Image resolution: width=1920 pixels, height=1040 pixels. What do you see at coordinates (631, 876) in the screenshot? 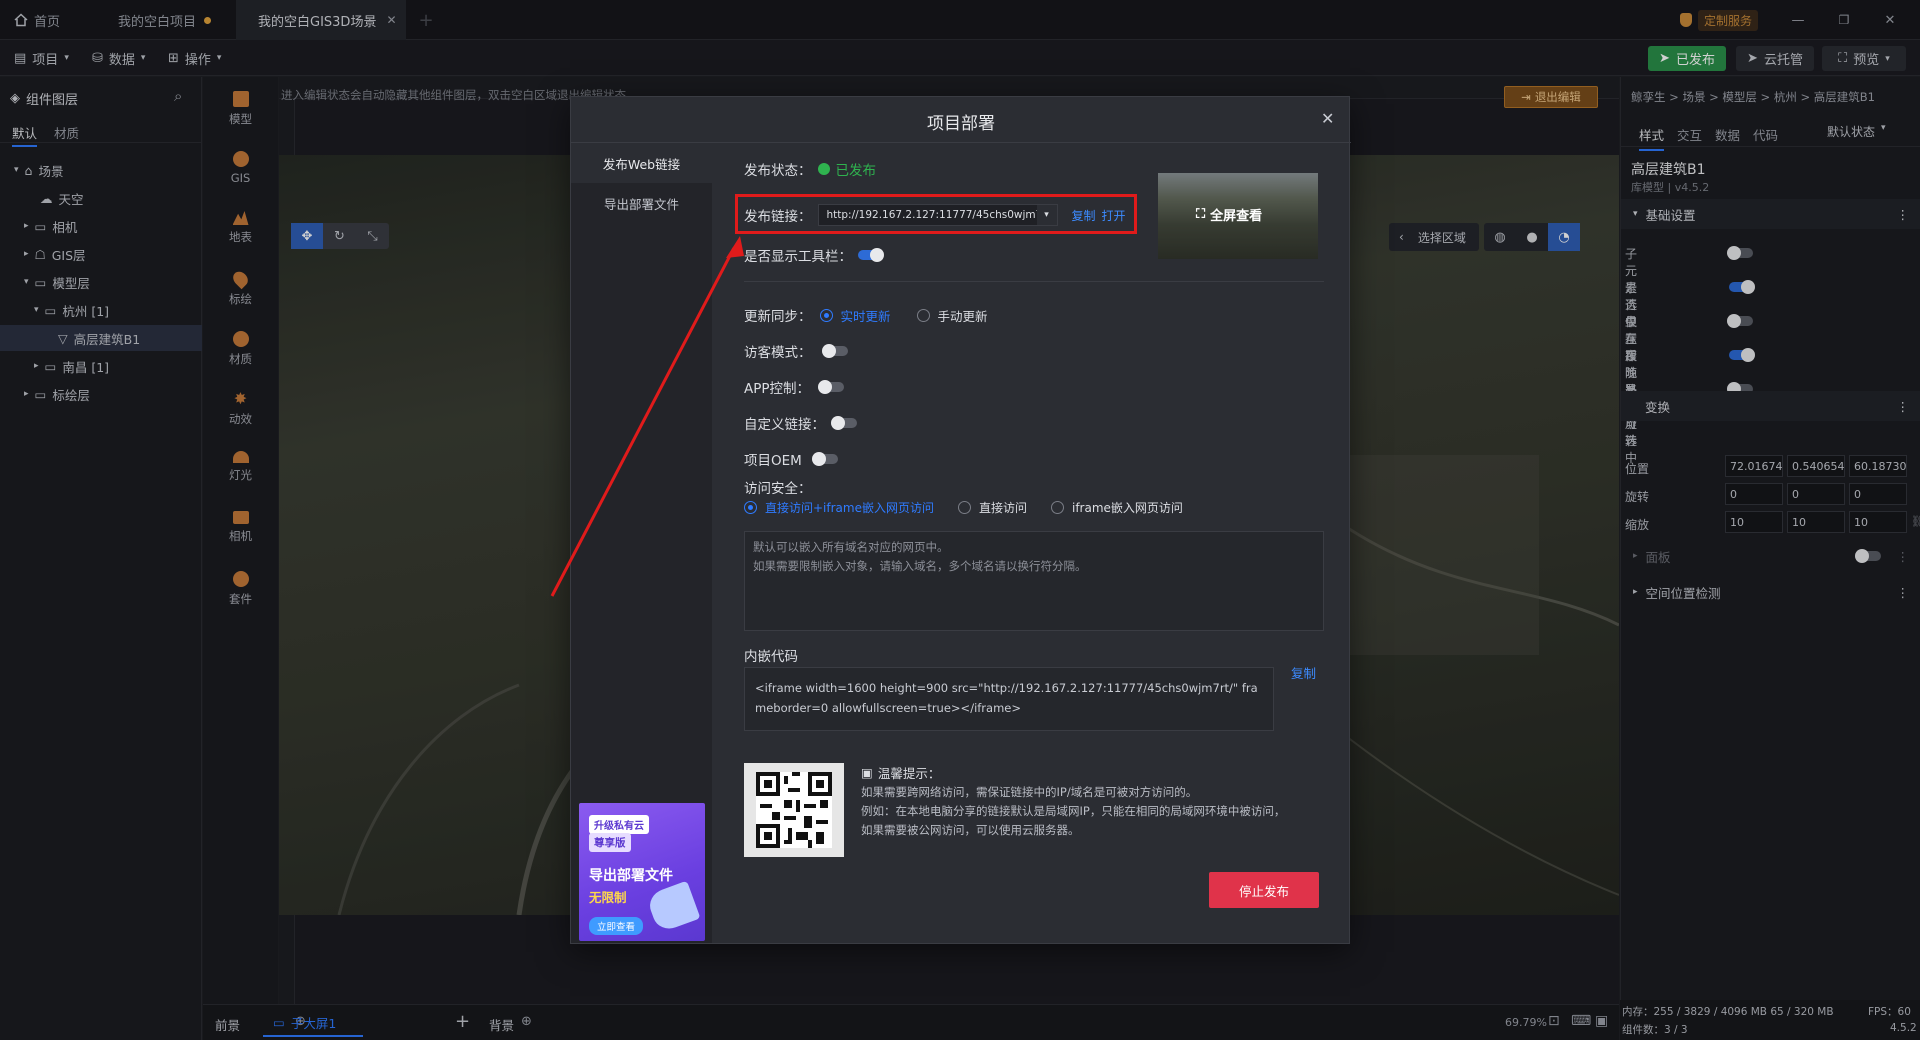
I see `promo-main: 导出部署文件` at bounding box center [631, 876].